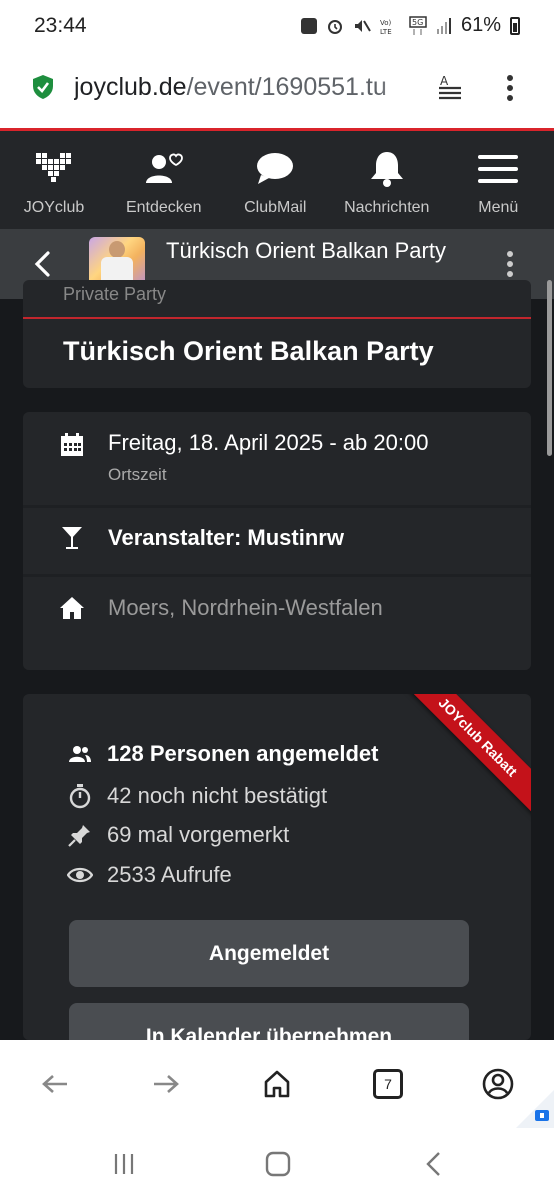  What do you see at coordinates (80, 754) in the screenshot?
I see `people-icon` at bounding box center [80, 754].